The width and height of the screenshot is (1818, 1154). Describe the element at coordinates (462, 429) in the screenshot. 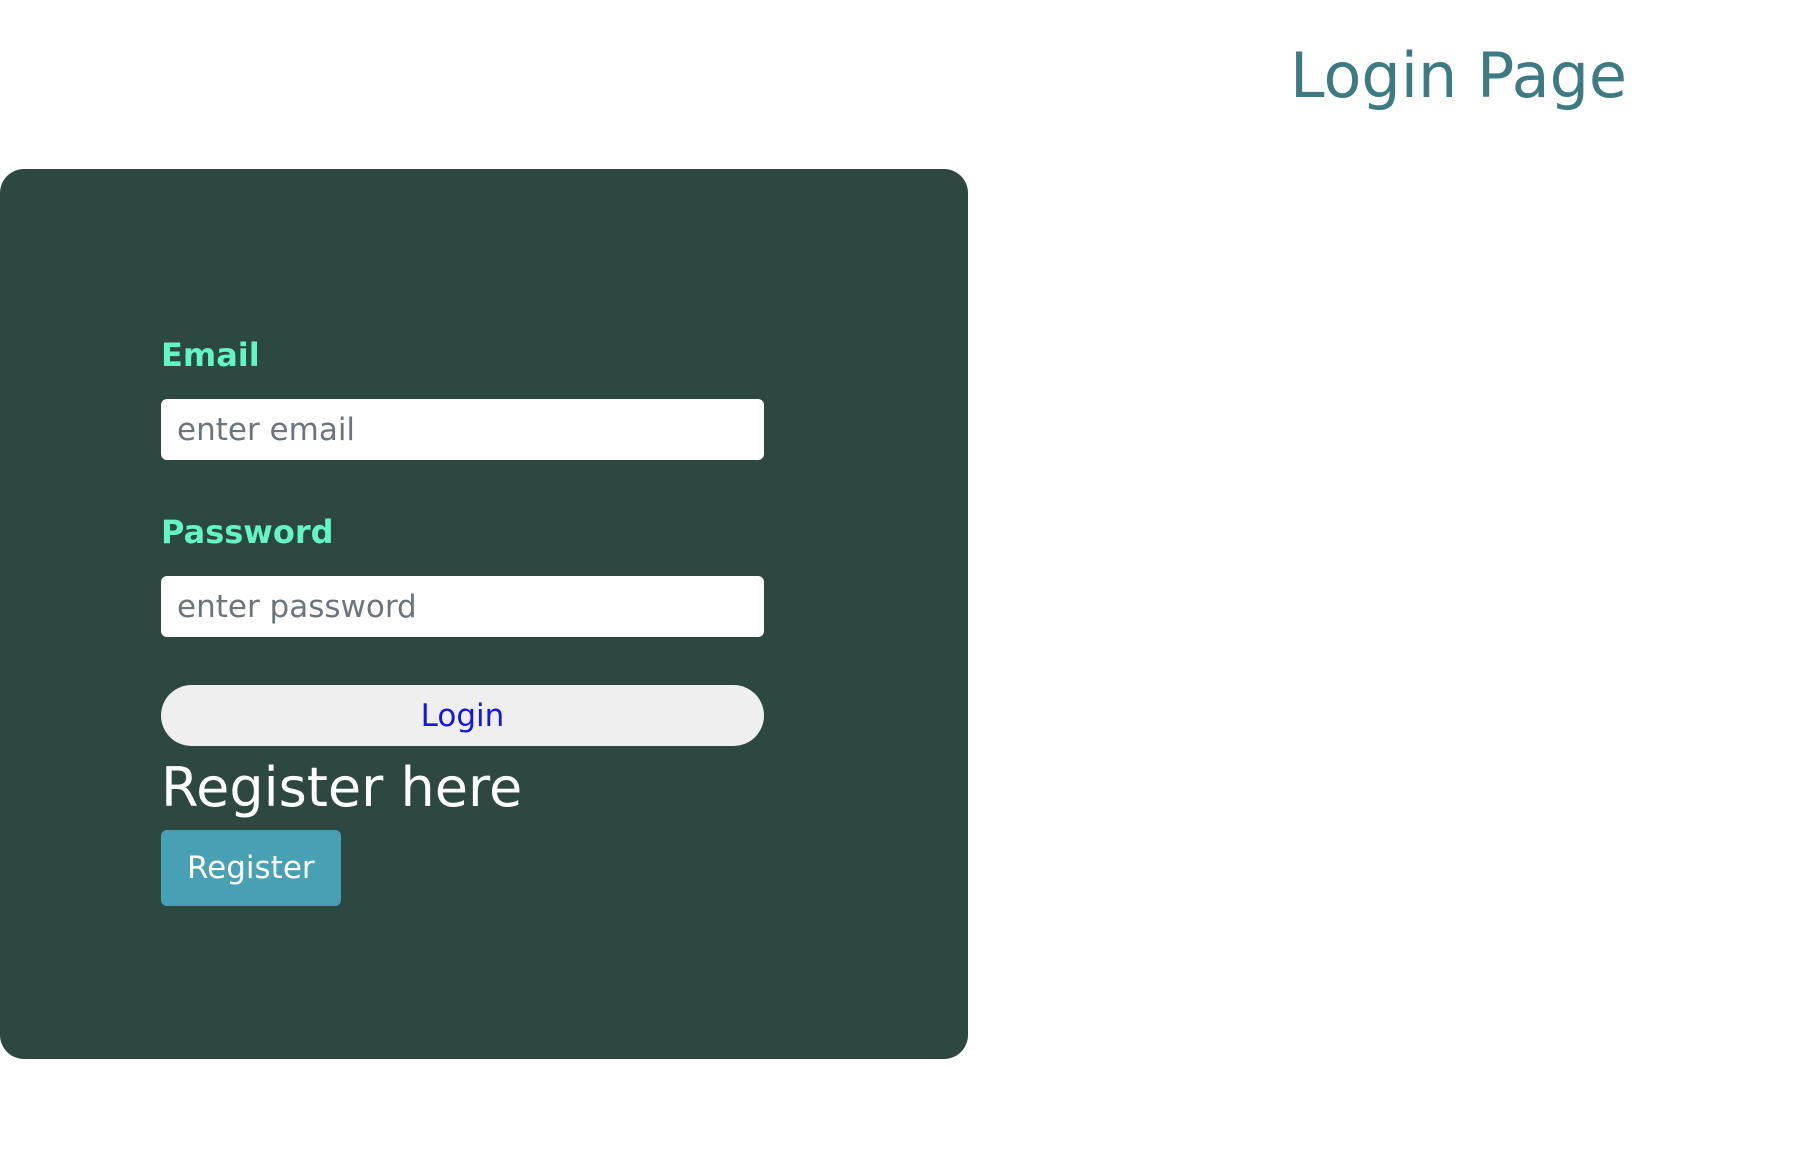

I see `email-field` at that location.